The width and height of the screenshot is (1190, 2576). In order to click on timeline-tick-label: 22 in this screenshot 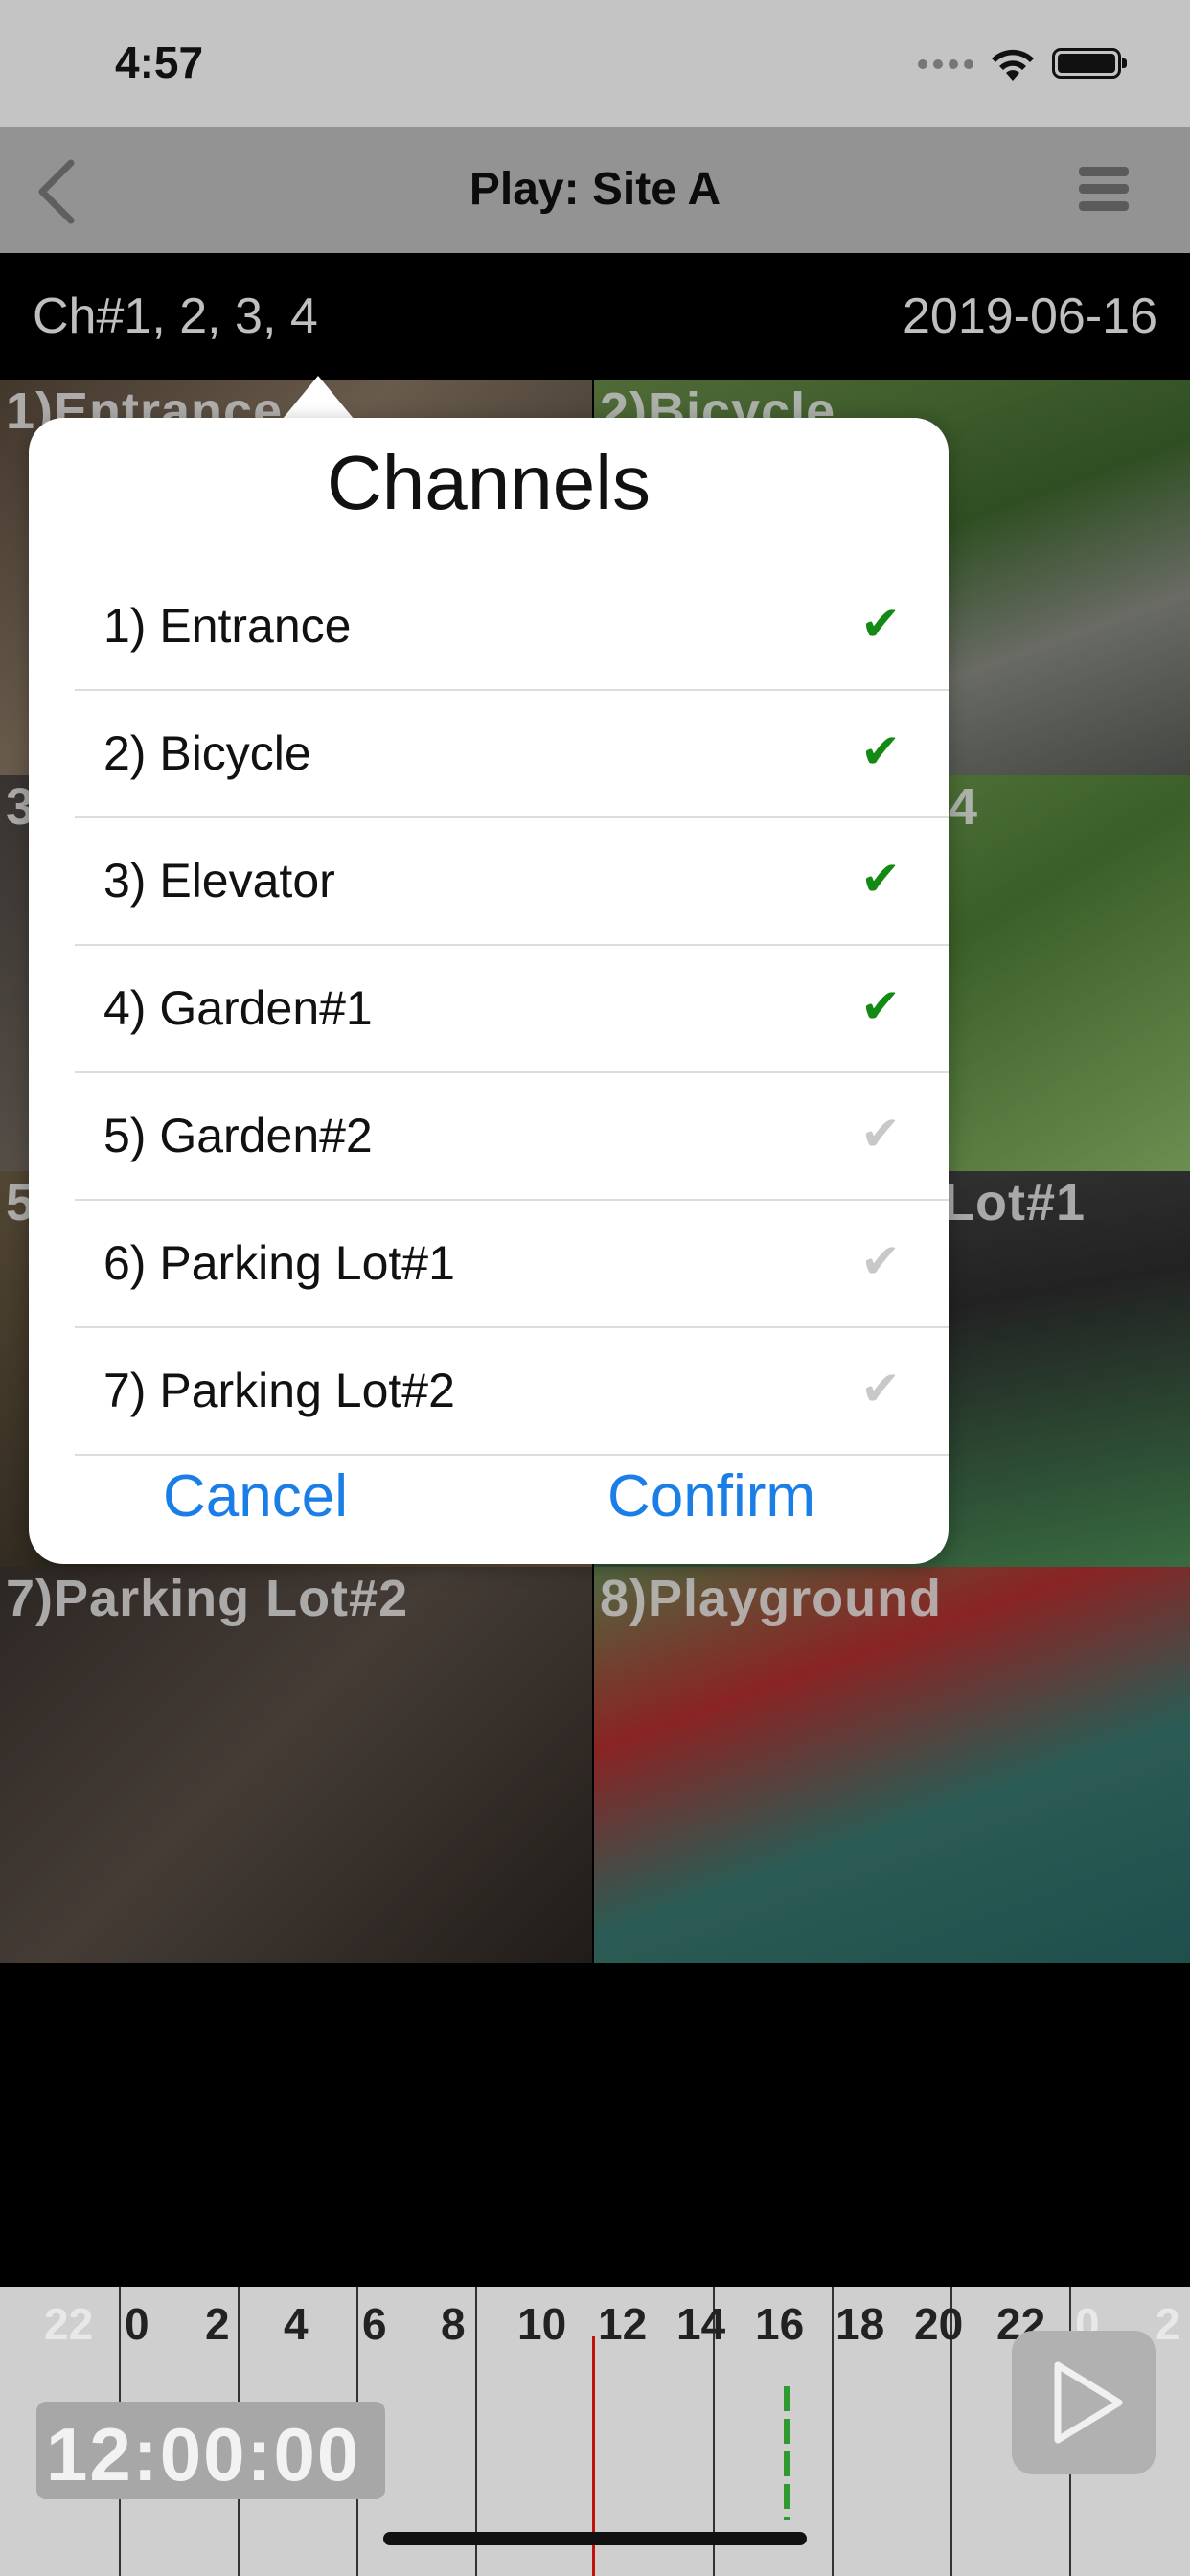, I will do `click(69, 2324)`.